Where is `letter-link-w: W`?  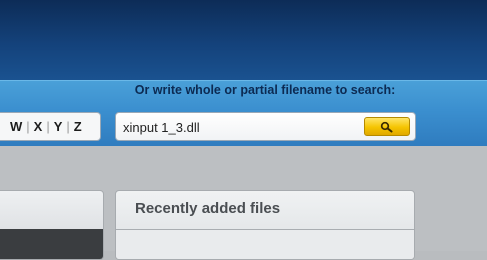 letter-link-w: W is located at coordinates (16, 126).